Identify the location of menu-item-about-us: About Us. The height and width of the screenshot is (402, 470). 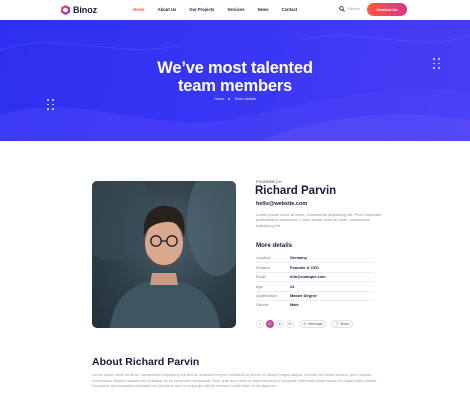
(167, 9).